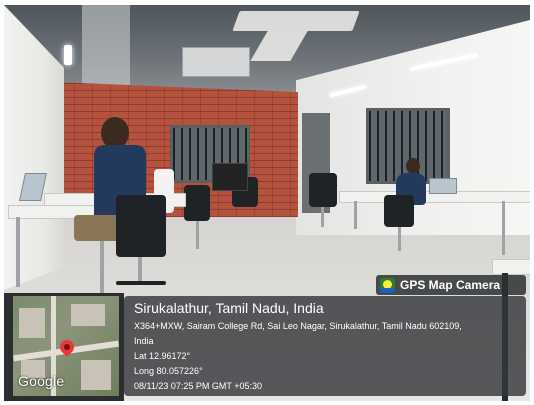 This screenshot has height=405, width=534. I want to click on desk, so click(511, 267).